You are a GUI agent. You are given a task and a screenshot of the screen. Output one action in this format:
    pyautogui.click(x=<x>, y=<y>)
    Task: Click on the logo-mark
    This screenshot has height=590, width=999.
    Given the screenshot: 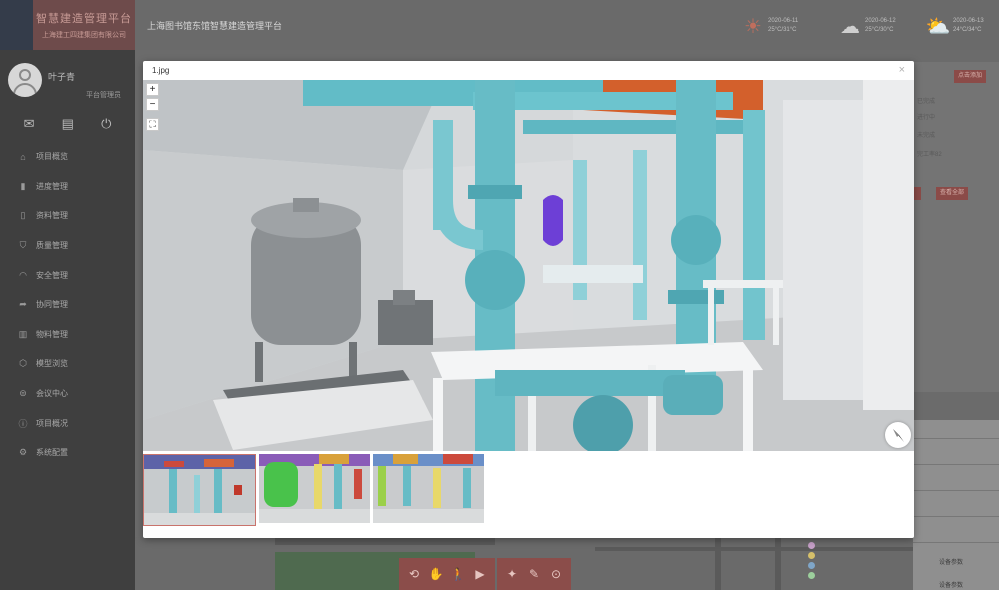 What is the action you would take?
    pyautogui.click(x=16, y=25)
    